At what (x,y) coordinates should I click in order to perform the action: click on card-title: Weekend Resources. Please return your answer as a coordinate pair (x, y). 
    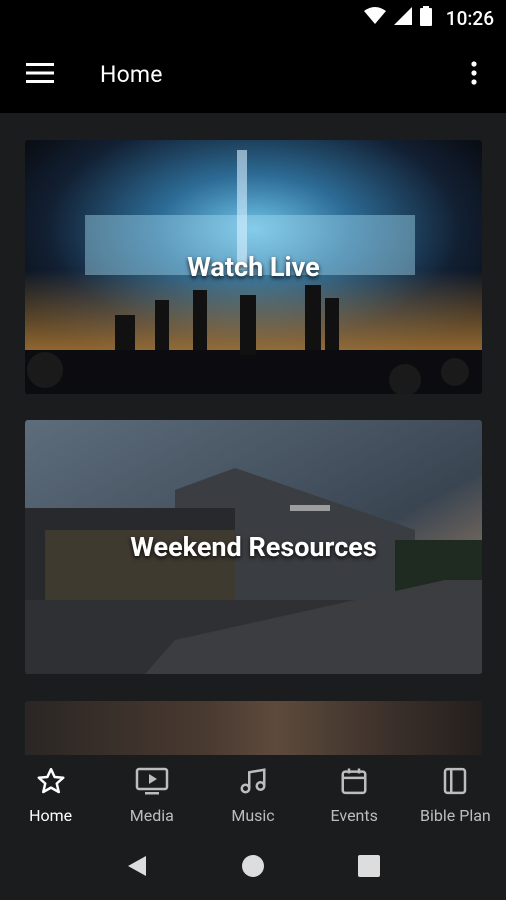
    Looking at the image, I should click on (253, 547).